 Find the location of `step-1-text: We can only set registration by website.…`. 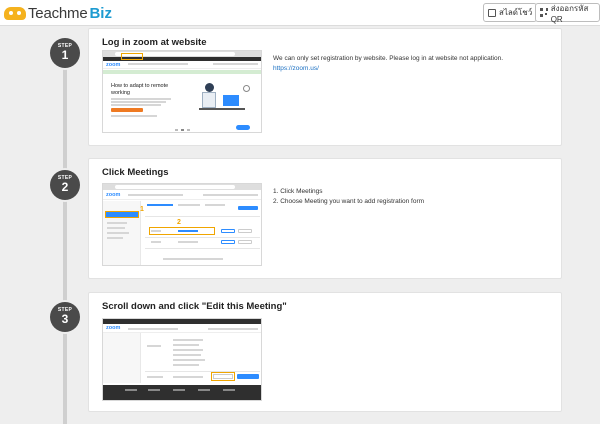

step-1-text: We can only set registration by website.… is located at coordinates (388, 58).